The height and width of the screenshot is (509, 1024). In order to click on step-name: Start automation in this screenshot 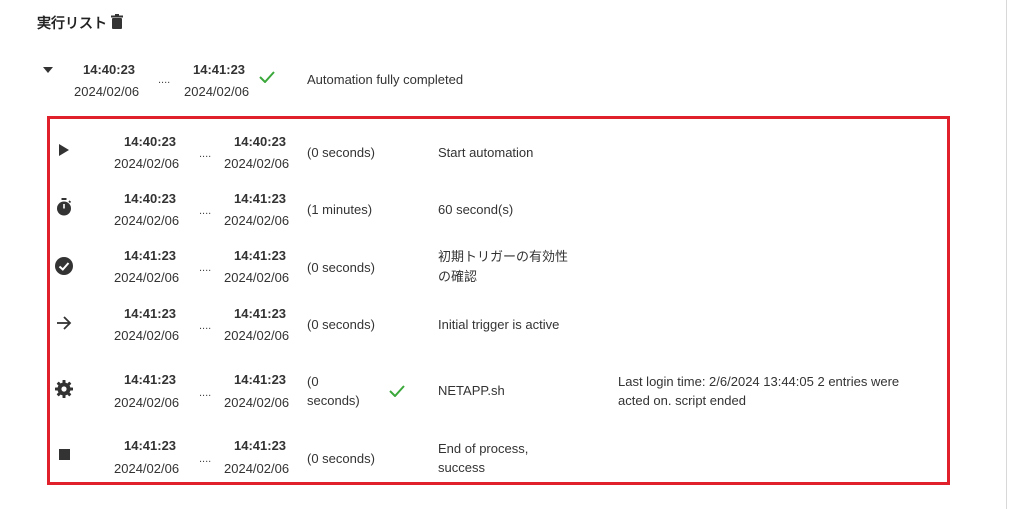, I will do `click(486, 152)`.